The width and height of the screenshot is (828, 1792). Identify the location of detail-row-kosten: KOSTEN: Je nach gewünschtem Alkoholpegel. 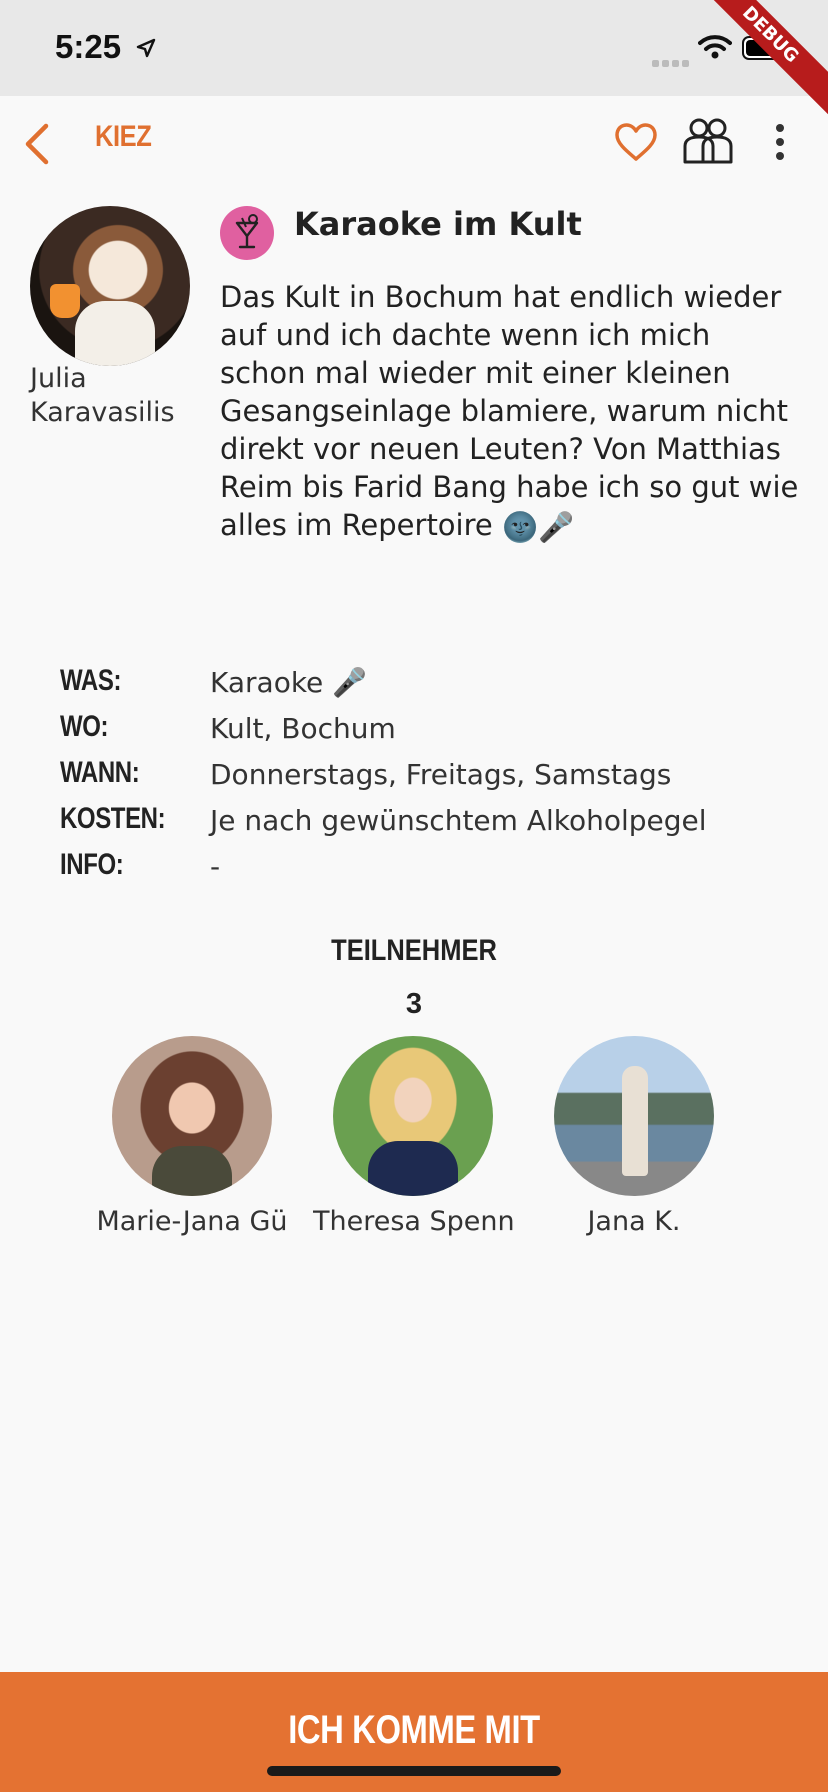
(430, 825).